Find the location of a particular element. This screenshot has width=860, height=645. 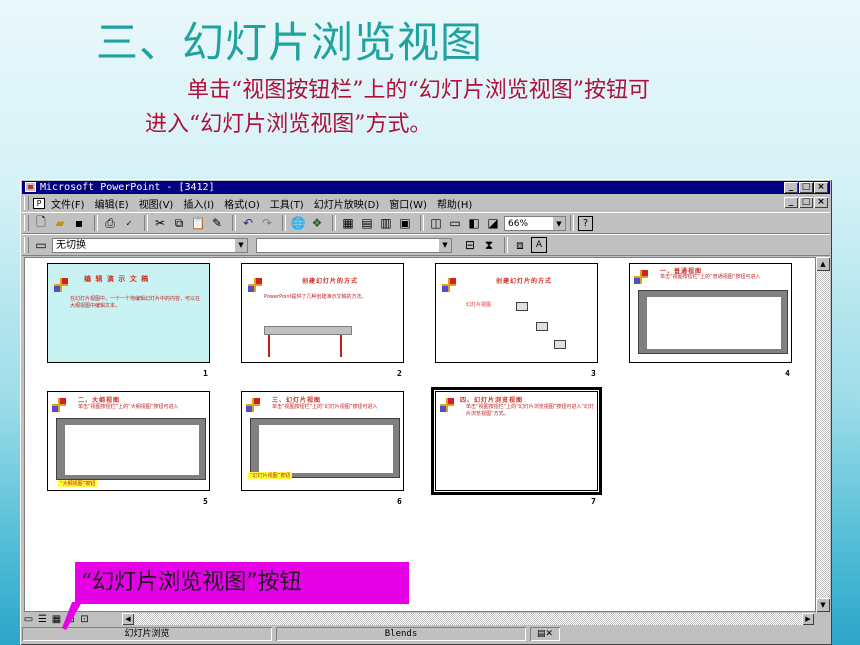

preset-animation-select: ▼ is located at coordinates (354, 245).